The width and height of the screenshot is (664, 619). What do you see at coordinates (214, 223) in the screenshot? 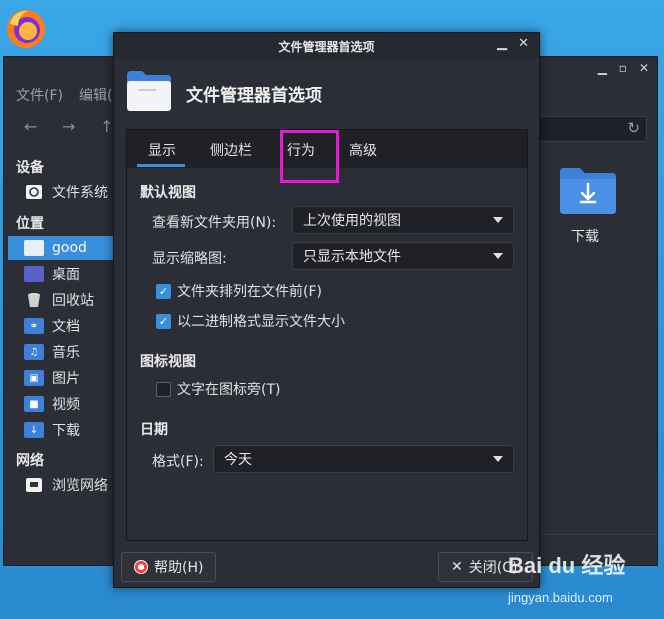
I see `new-folder-view-label: 查看新文件夹用(N):` at bounding box center [214, 223].